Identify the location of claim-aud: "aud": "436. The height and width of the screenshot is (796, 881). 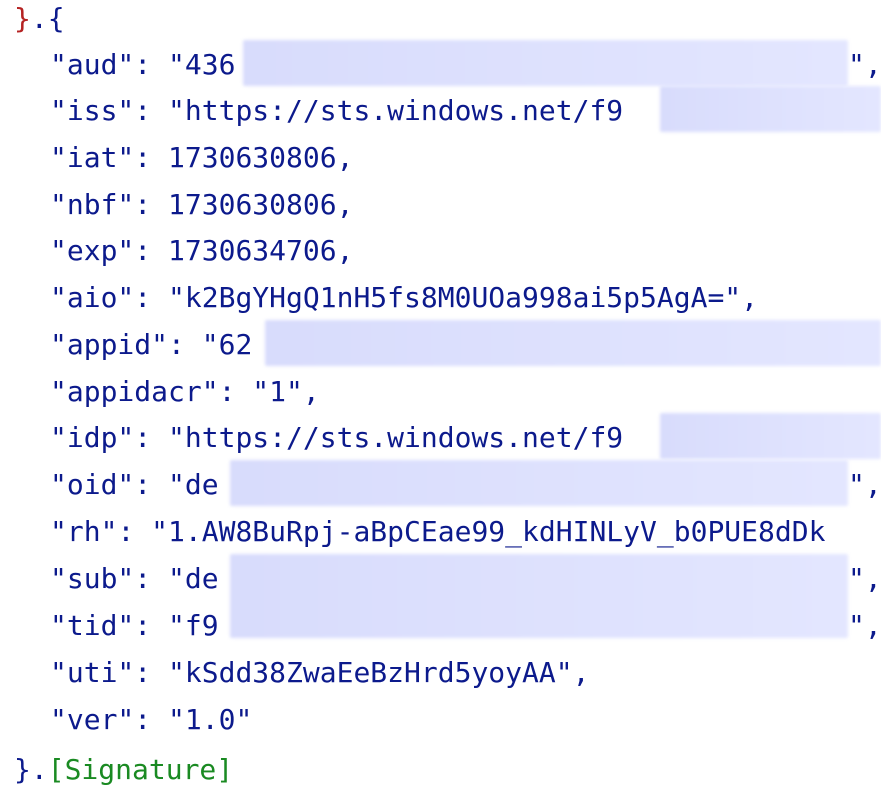
(142, 65).